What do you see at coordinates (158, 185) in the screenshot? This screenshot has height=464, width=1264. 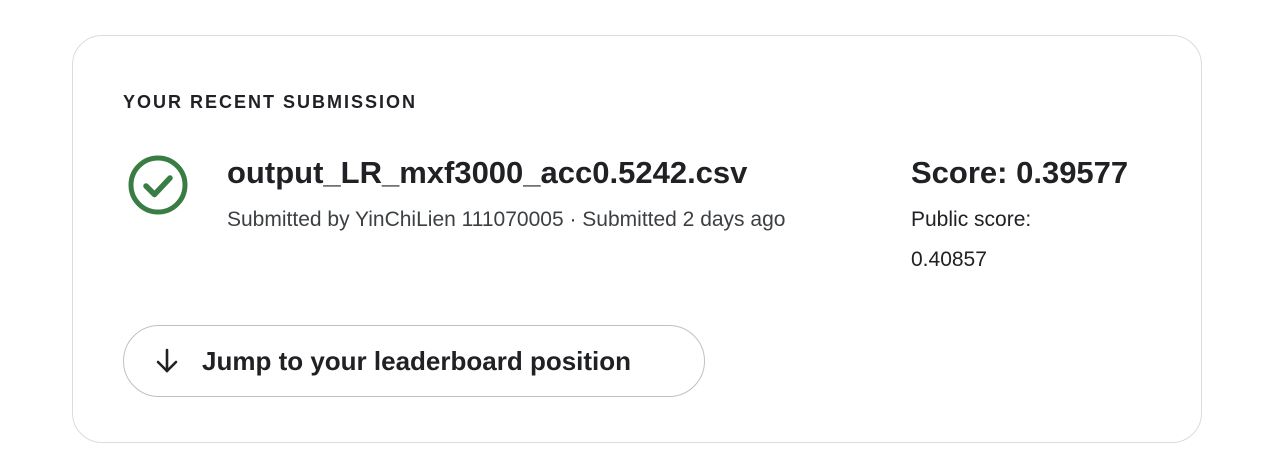 I see `check-circle-icon` at bounding box center [158, 185].